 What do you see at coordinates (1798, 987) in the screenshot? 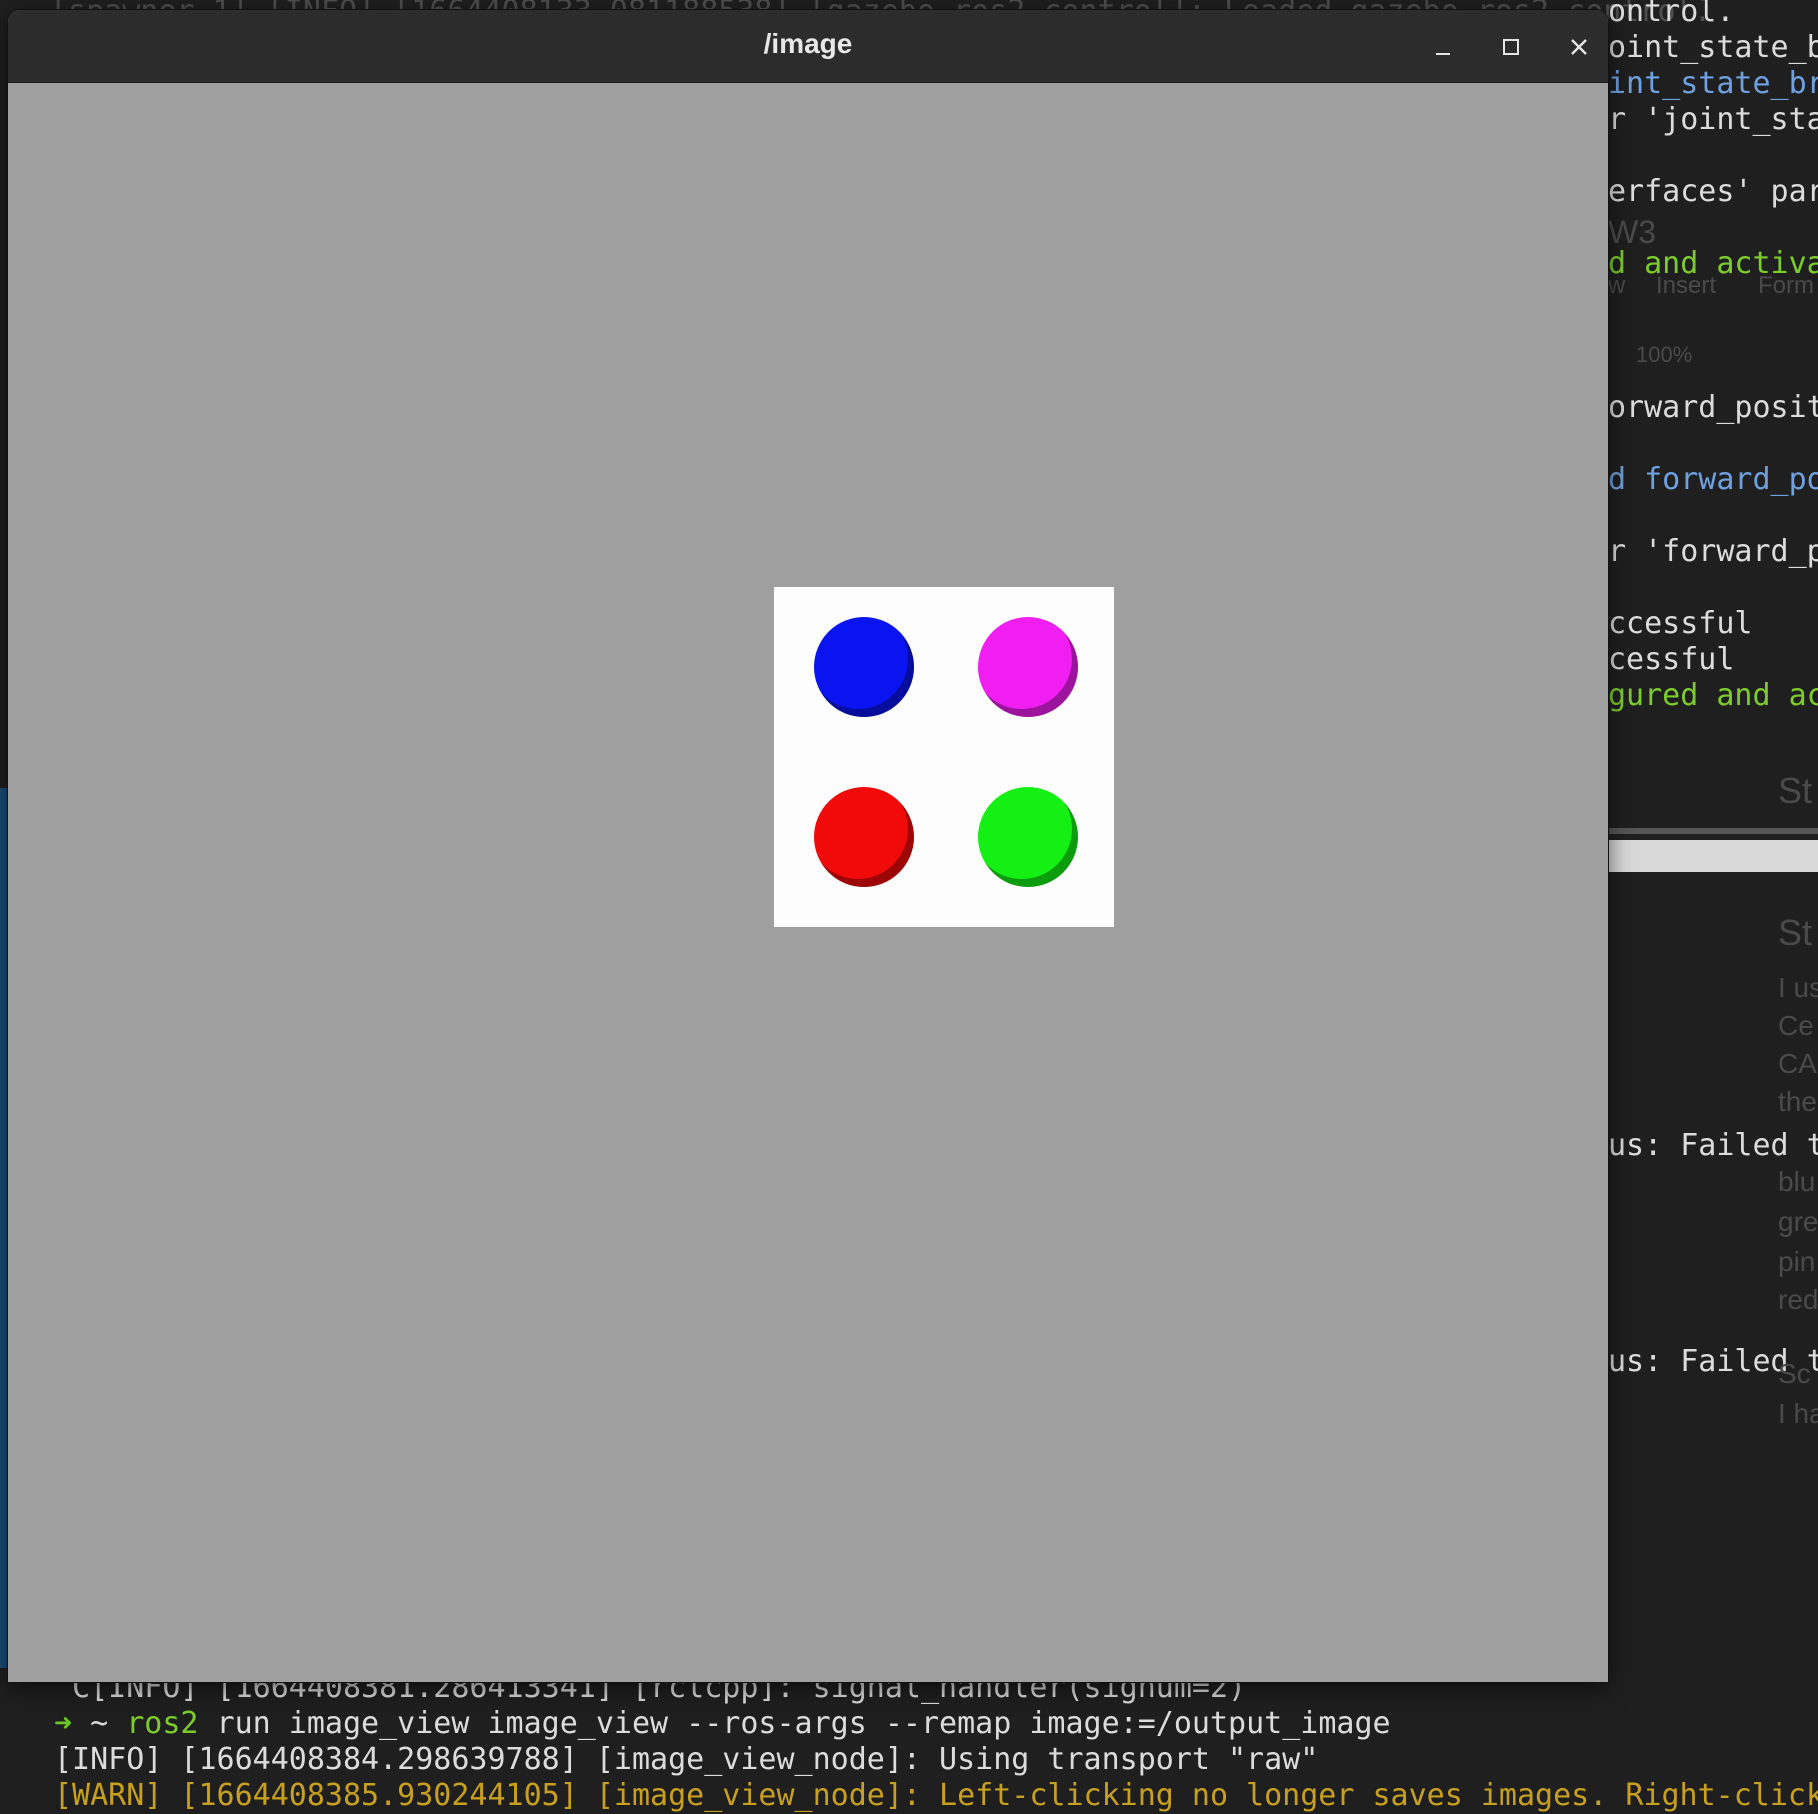
I see `browser-para-line: I us` at bounding box center [1798, 987].